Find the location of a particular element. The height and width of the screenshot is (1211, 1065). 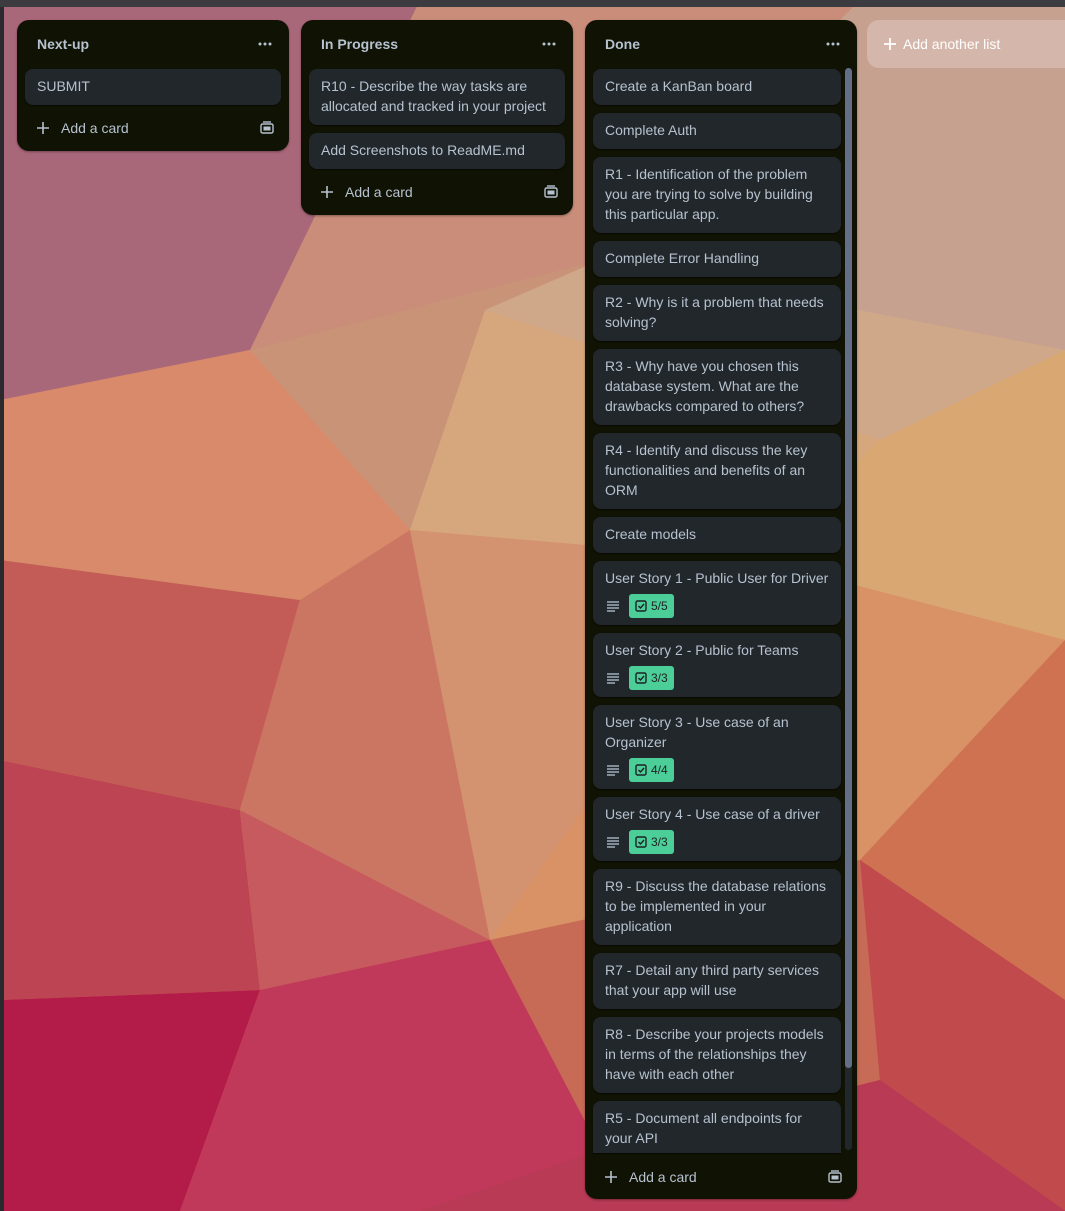

list-title: Next-up is located at coordinates (63, 44).